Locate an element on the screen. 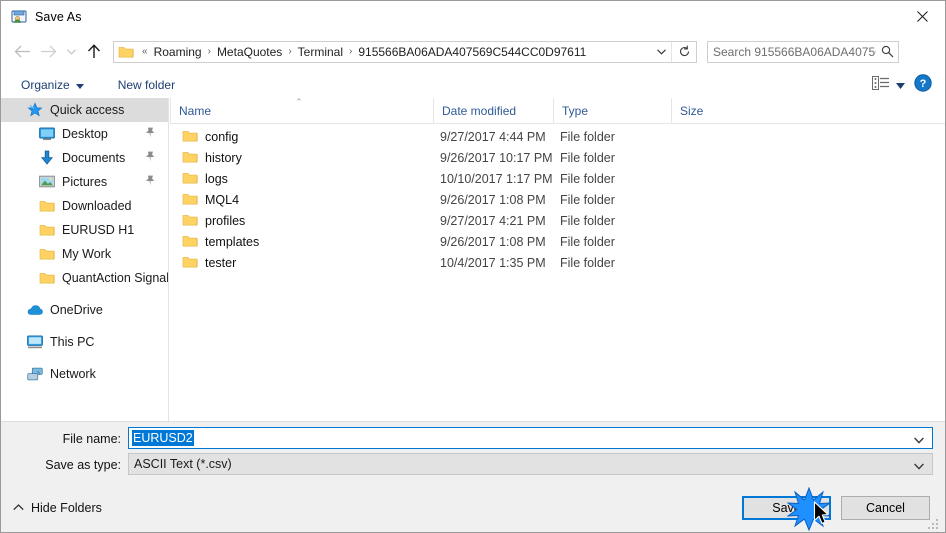 The height and width of the screenshot is (533, 946). column-header-label: Date modified is located at coordinates (479, 110).